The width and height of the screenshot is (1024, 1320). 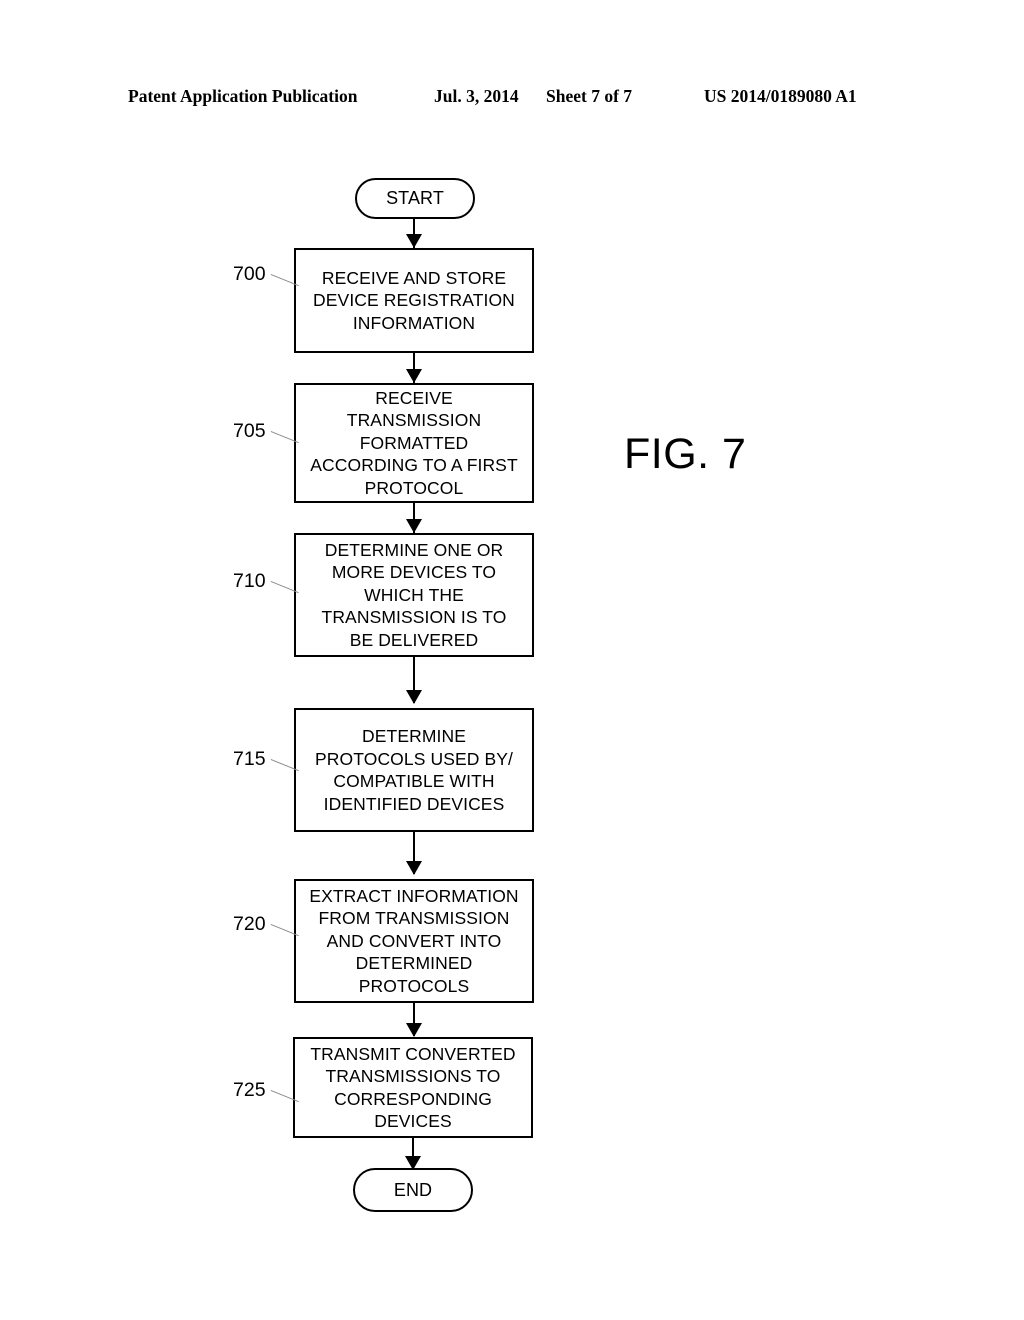 I want to click on reference-numeral-700: 700, so click(x=249, y=274).